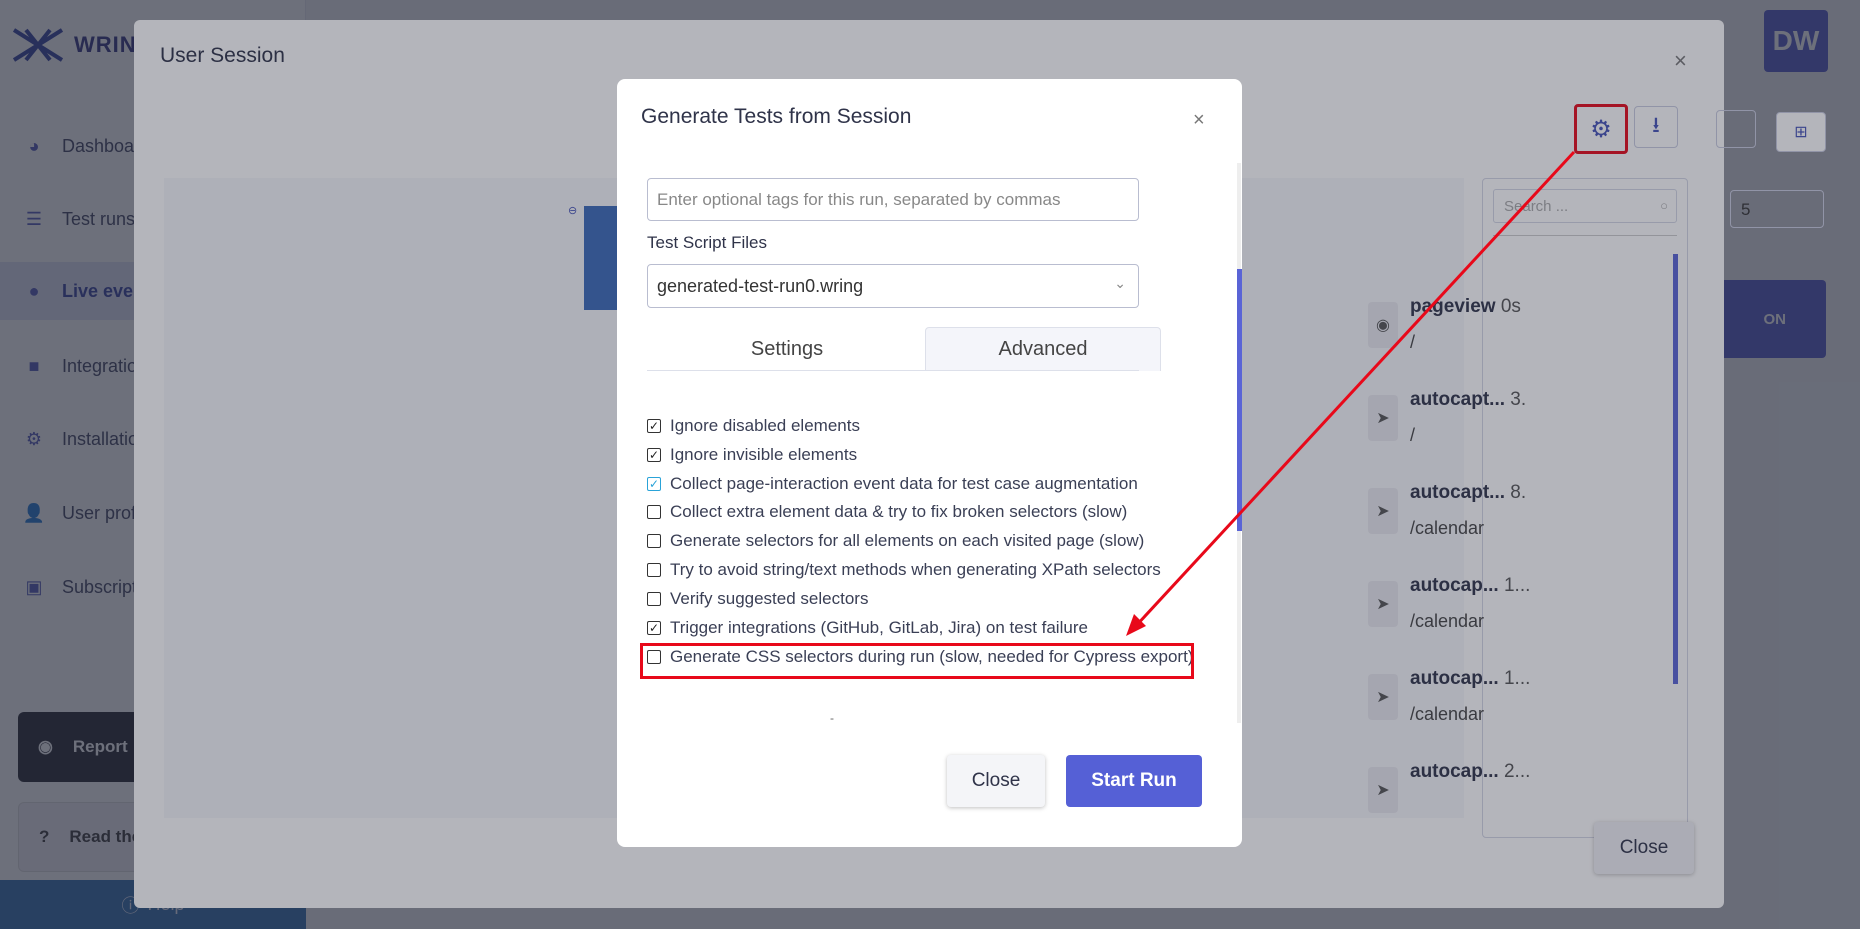 This screenshot has height=929, width=1860. What do you see at coordinates (1351, 393) in the screenshot?
I see `annotation-arrow` at bounding box center [1351, 393].